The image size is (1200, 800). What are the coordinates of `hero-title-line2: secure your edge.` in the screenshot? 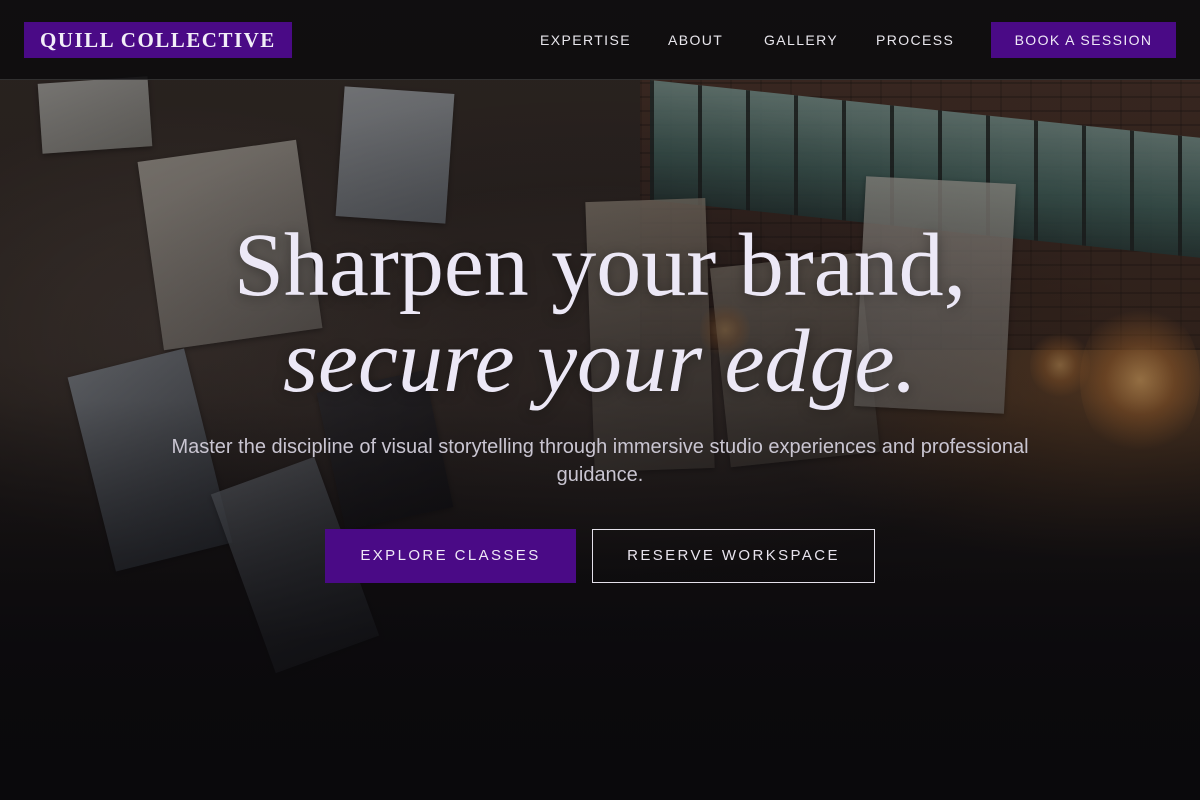 It's located at (600, 361).